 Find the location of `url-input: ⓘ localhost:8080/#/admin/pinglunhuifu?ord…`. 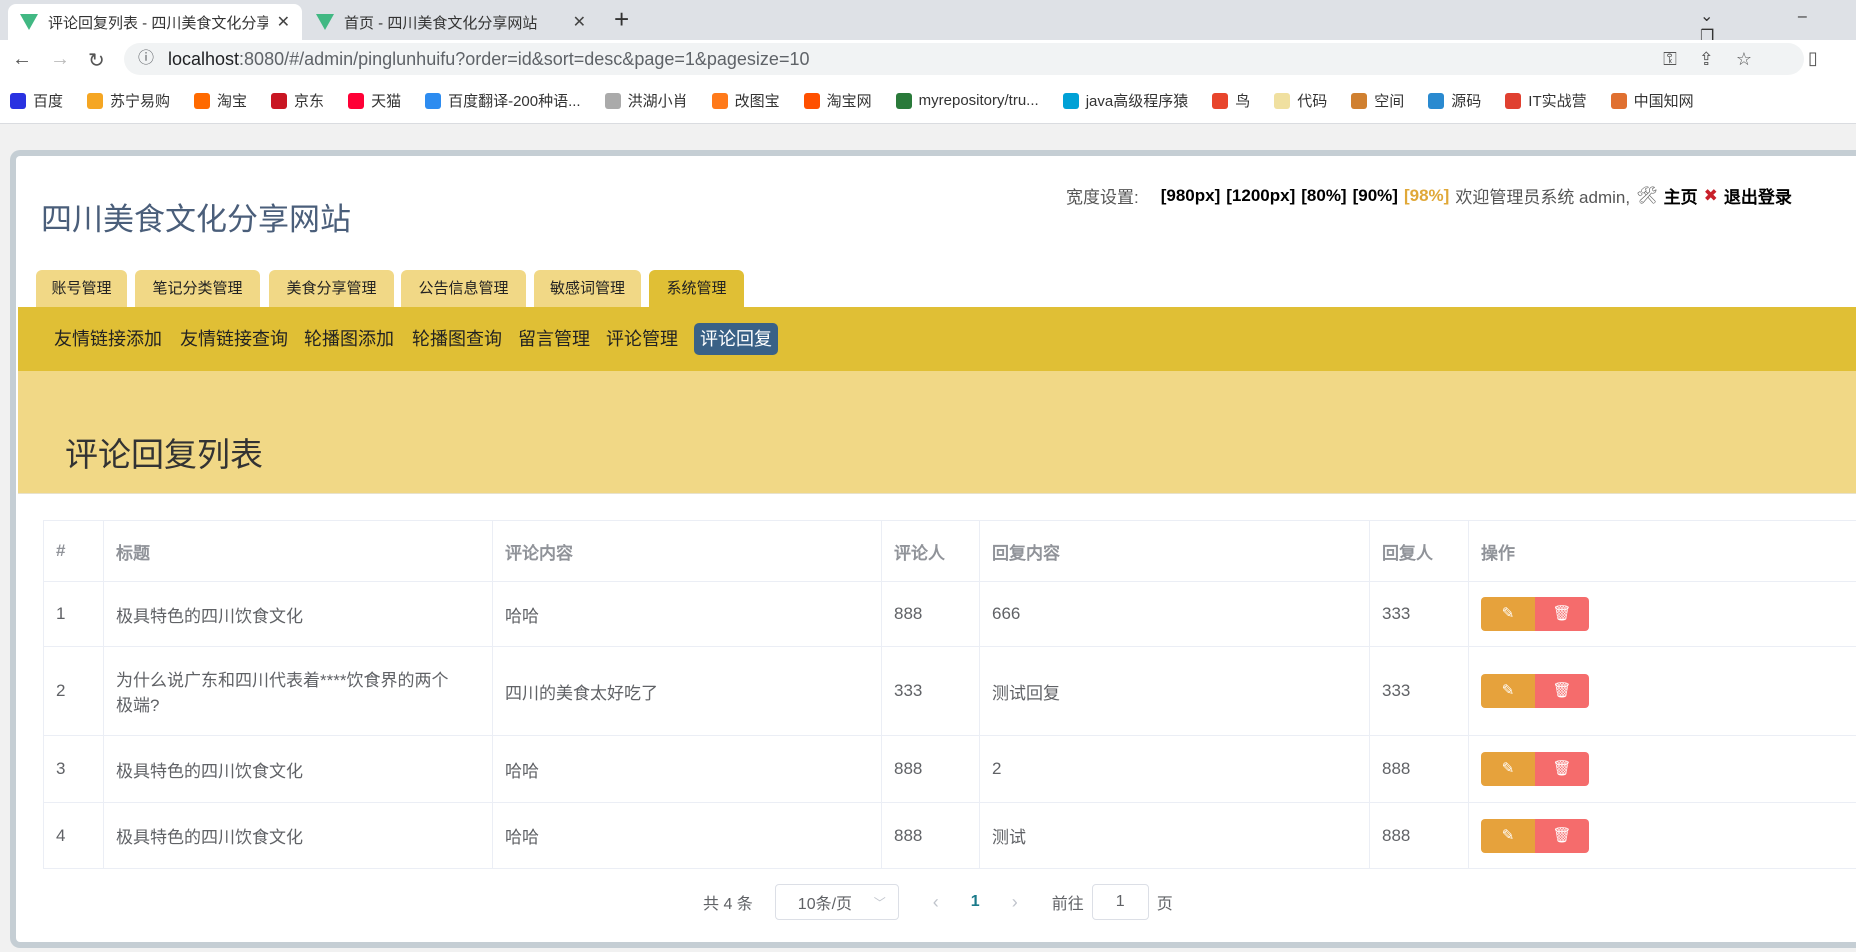

url-input: ⓘ localhost:8080/#/admin/pinglunhuifu?ord… is located at coordinates (964, 59).